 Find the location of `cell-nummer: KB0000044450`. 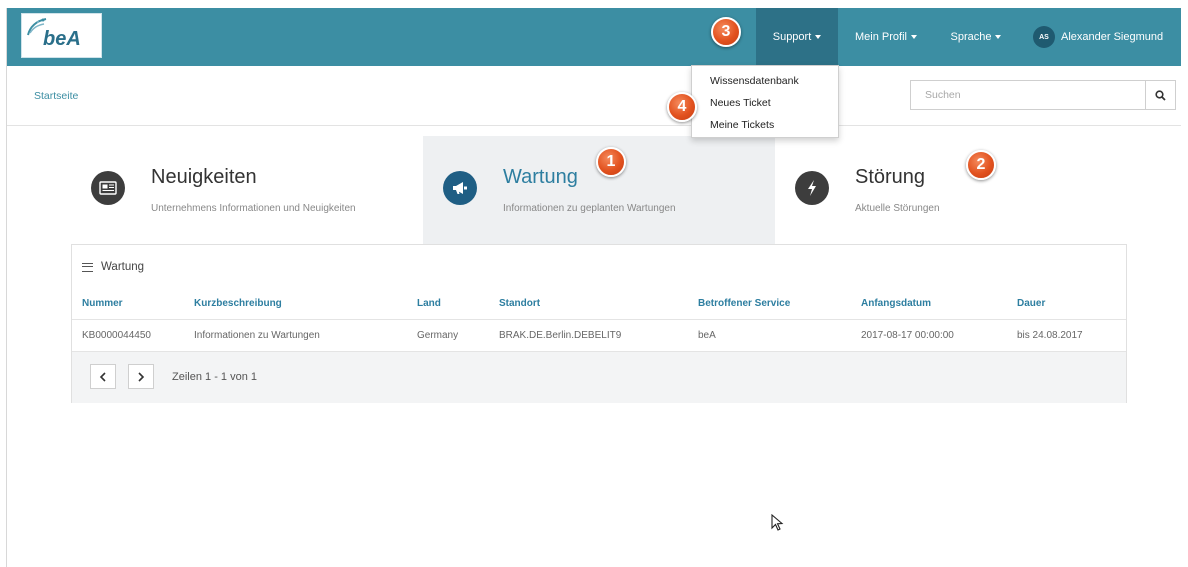

cell-nummer: KB0000044450 is located at coordinates (128, 335).